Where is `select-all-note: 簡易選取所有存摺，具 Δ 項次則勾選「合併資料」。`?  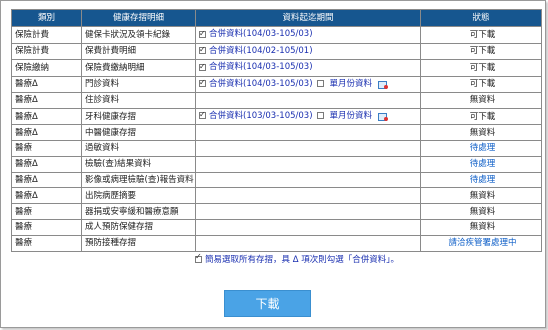 select-all-note: 簡易選取所有存摺，具 Δ 項次則勾選「合併資料」。 is located at coordinates (302, 260).